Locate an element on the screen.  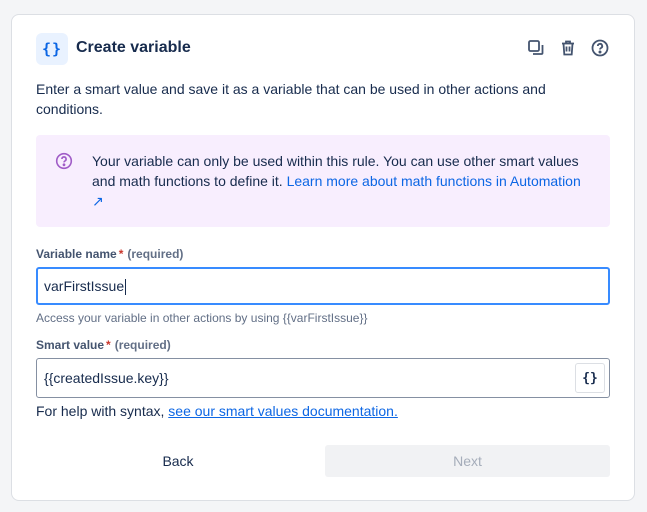
variable-name-label-text: Variable name is located at coordinates (76, 254).